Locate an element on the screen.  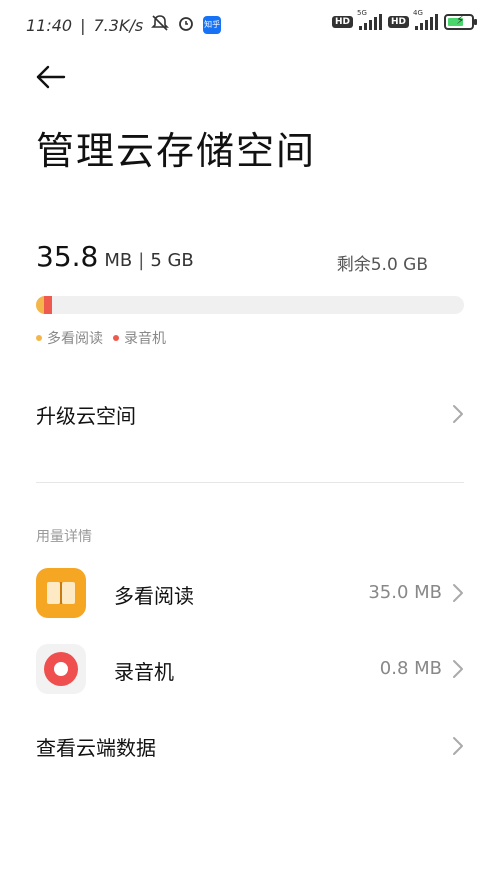
status-left: 11:40 | 7.3K/s 知乎 is located at coordinates (124, 25).